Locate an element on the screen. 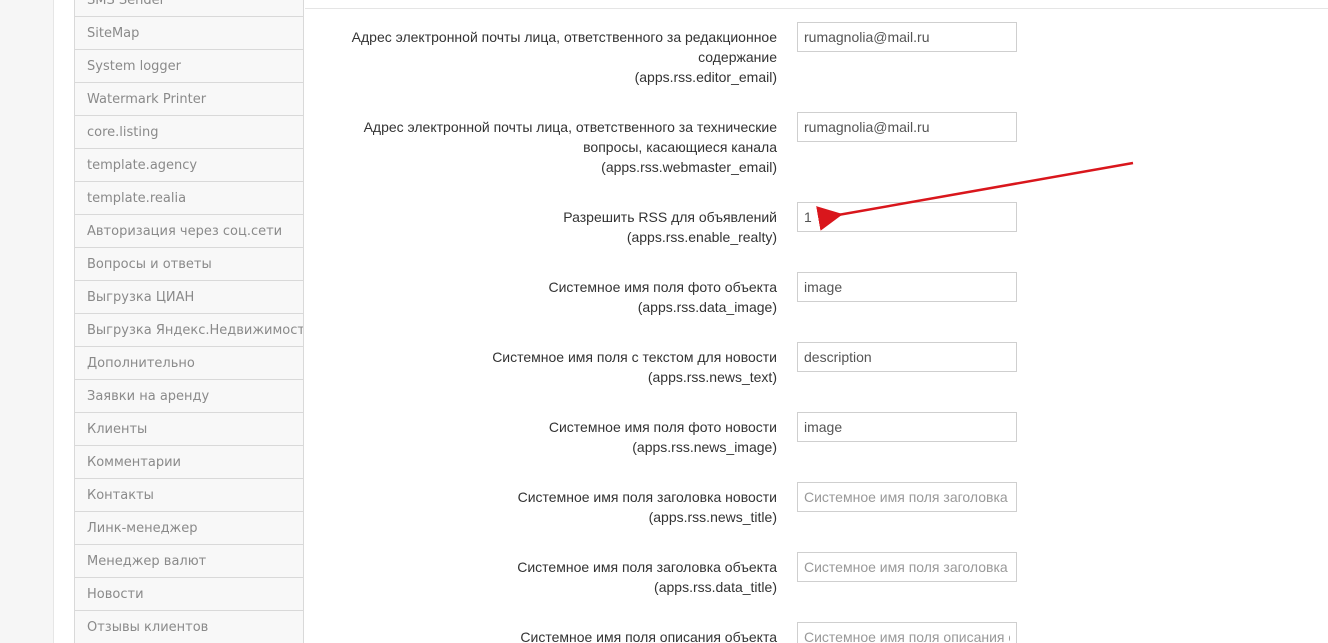  sidebar-item: Дополнительно is located at coordinates (189, 363).